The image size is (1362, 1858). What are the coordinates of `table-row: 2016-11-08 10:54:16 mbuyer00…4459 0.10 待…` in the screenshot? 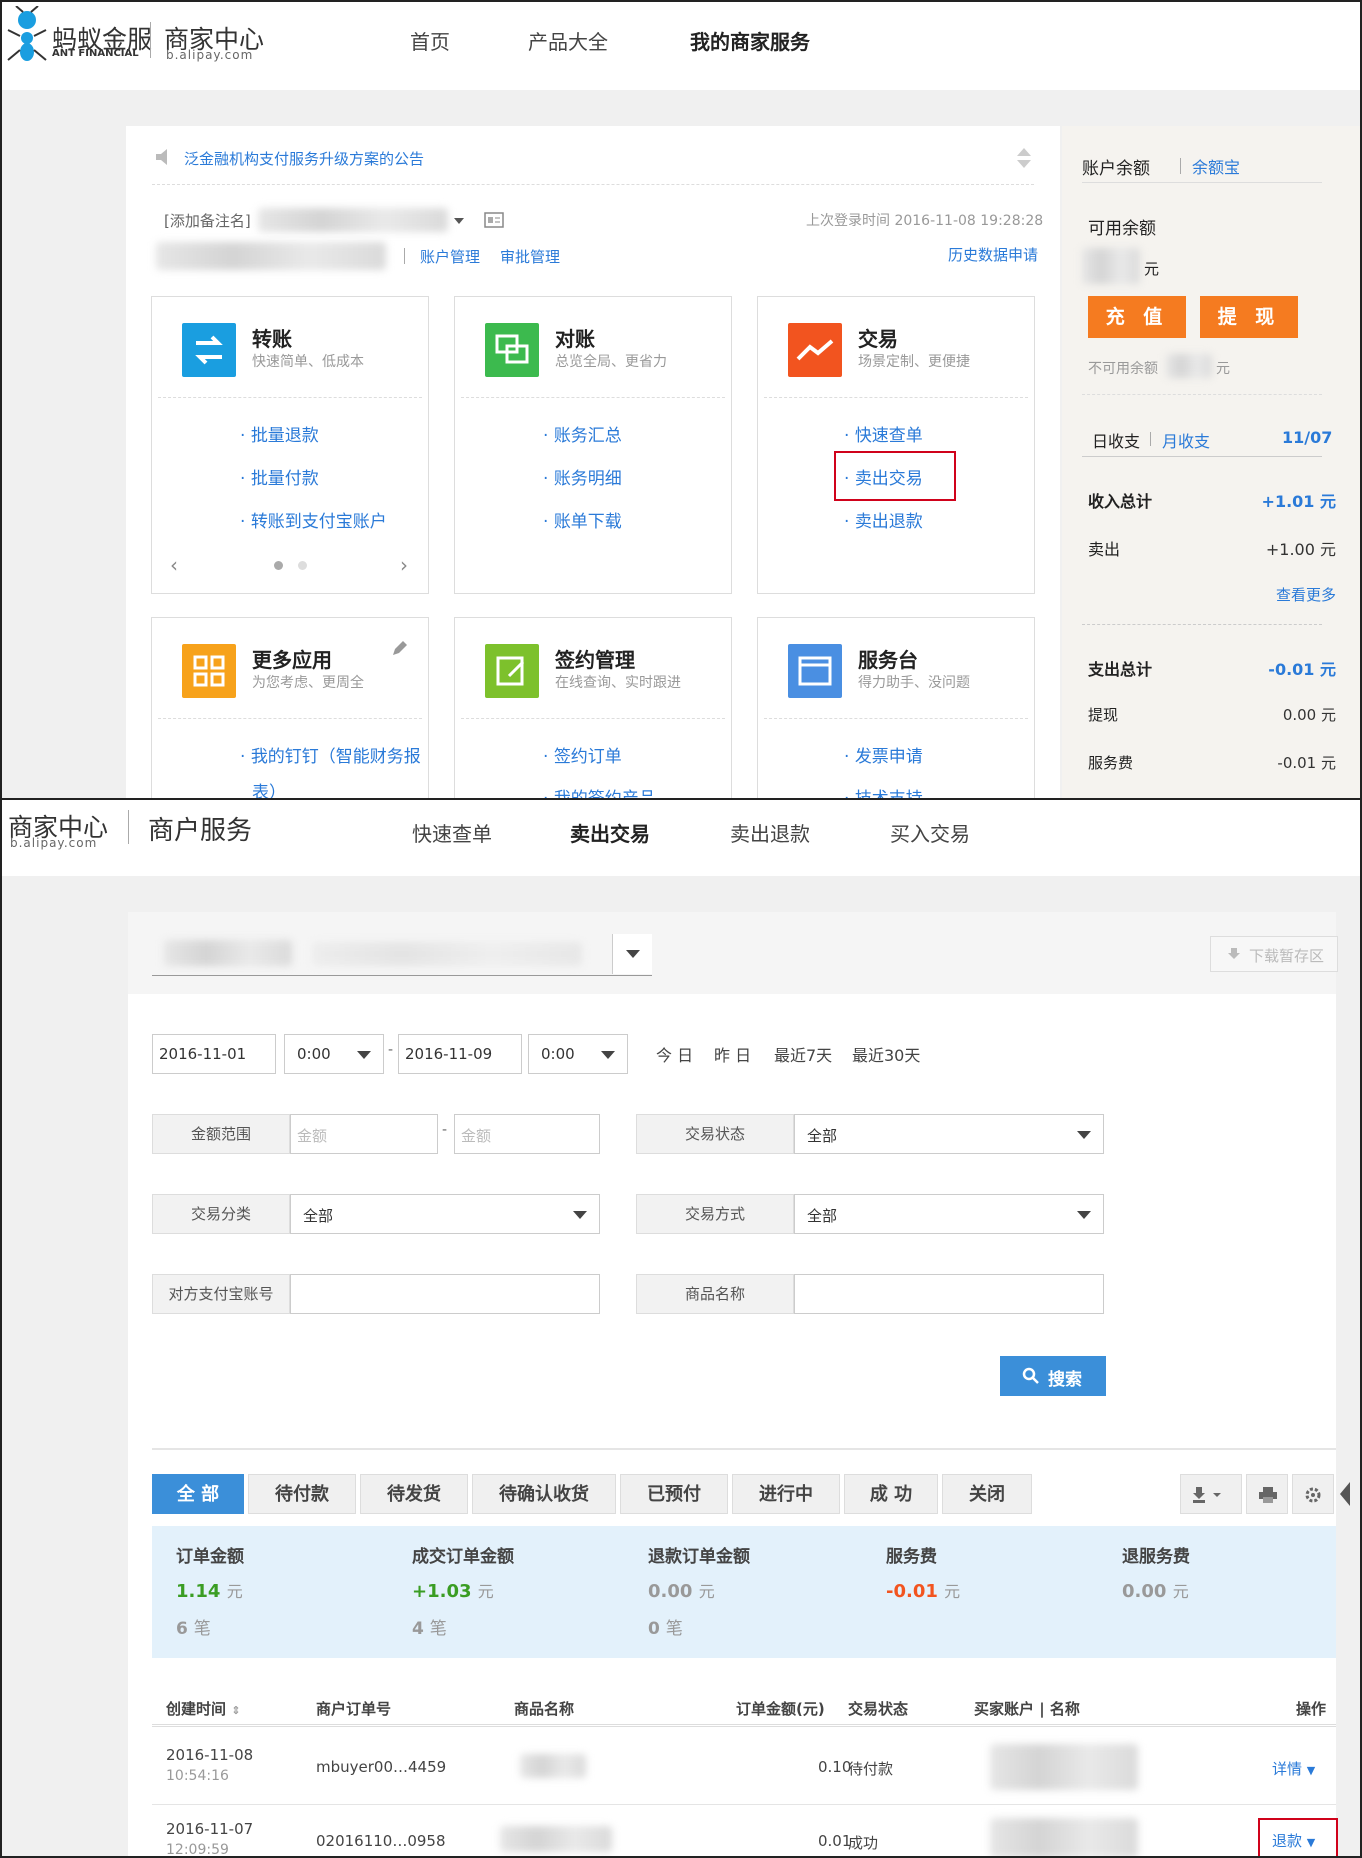 It's located at (744, 1767).